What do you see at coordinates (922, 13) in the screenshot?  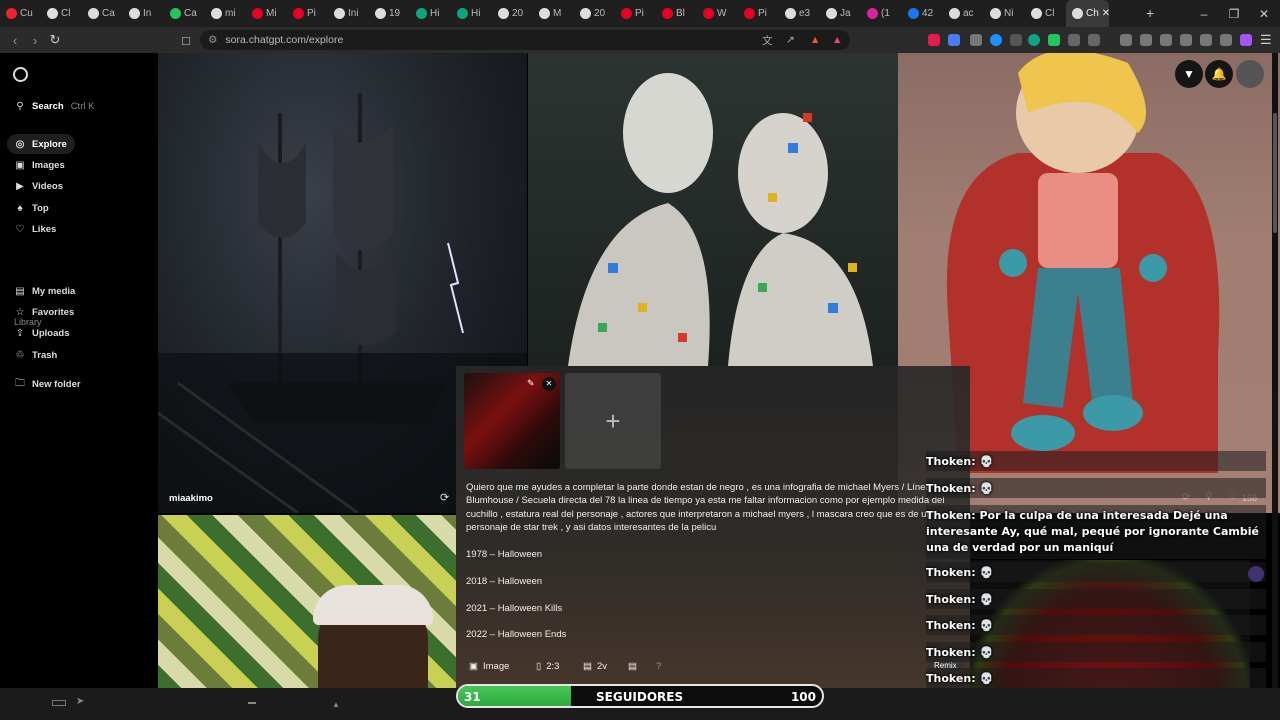 I see `browser-tab: 42` at bounding box center [922, 13].